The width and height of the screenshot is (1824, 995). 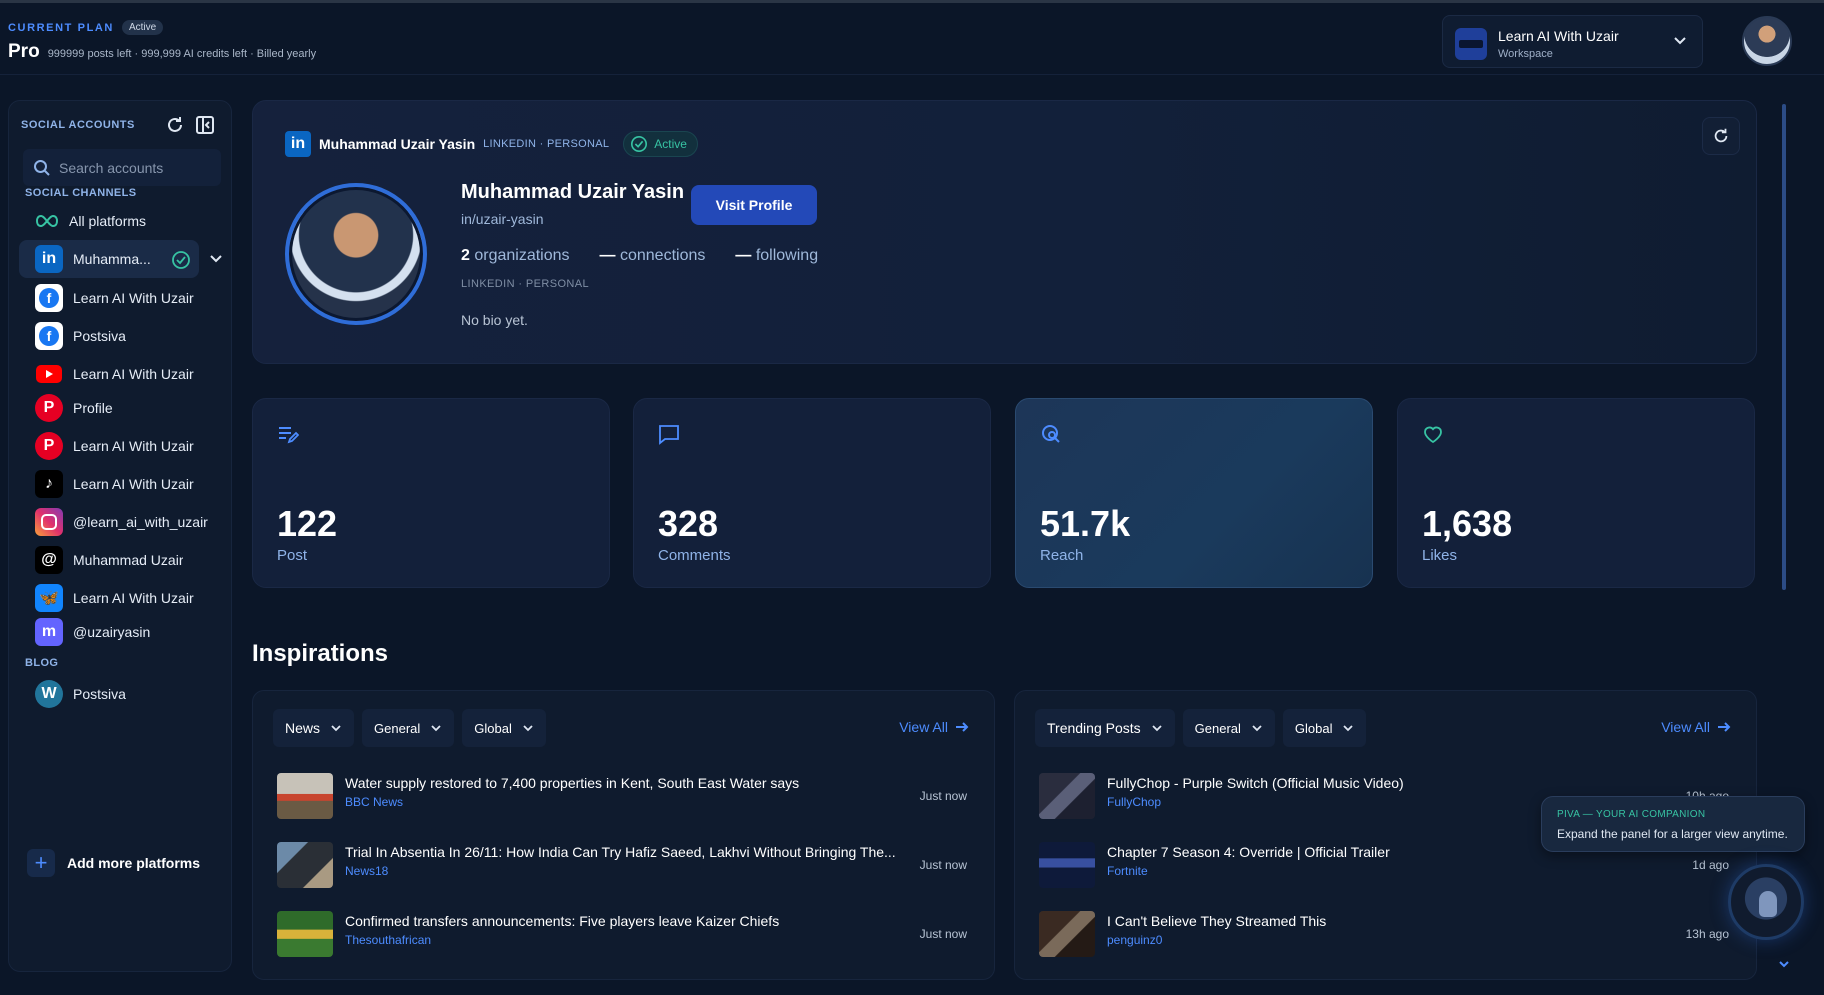 I want to click on sidebar-item-wordpress: W Postsiva, so click(x=121, y=694).